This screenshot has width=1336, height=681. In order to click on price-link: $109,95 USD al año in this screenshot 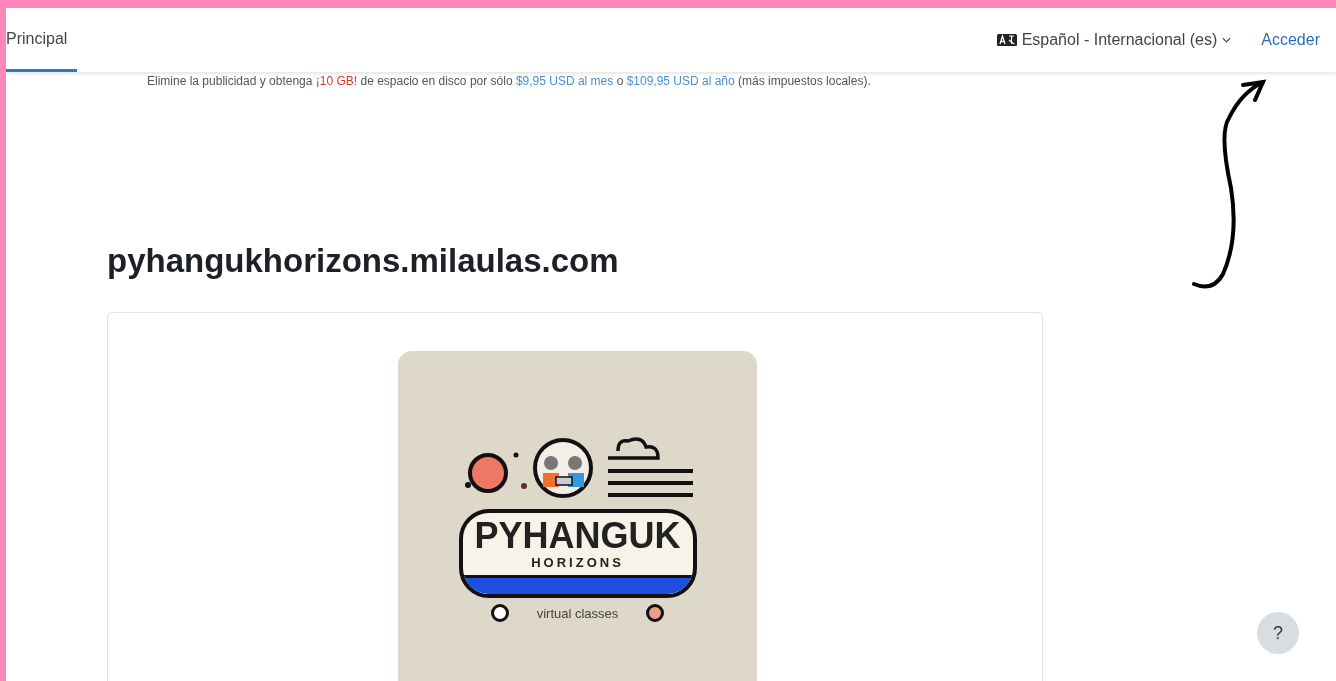, I will do `click(680, 81)`.